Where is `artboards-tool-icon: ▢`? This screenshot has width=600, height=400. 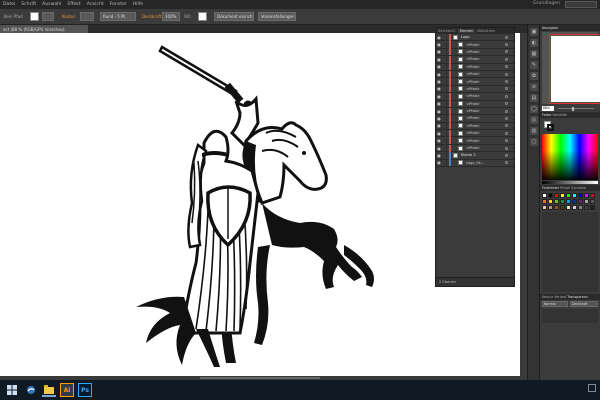
artboards-tool-icon: ▢ is located at coordinates (534, 142).